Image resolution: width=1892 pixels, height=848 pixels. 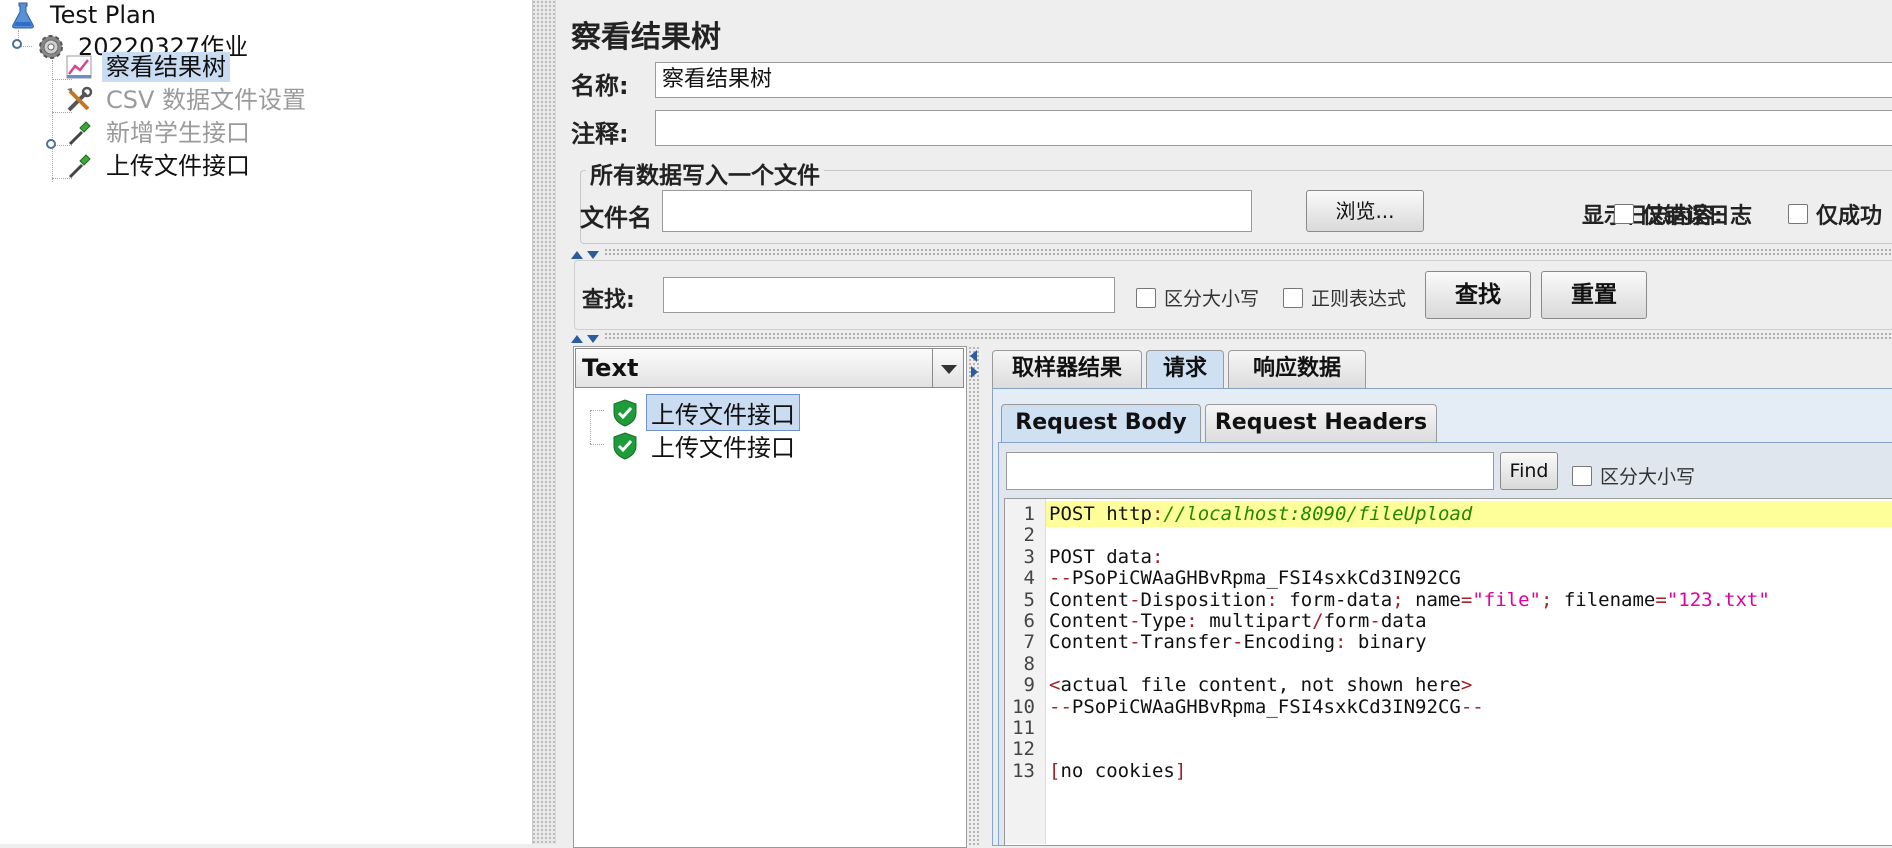 I want to click on code-line: 10 --PSoPiCWAaGHBvRpma_FSI4sxkCd3IN92CG--, so click(x=1448, y=706).